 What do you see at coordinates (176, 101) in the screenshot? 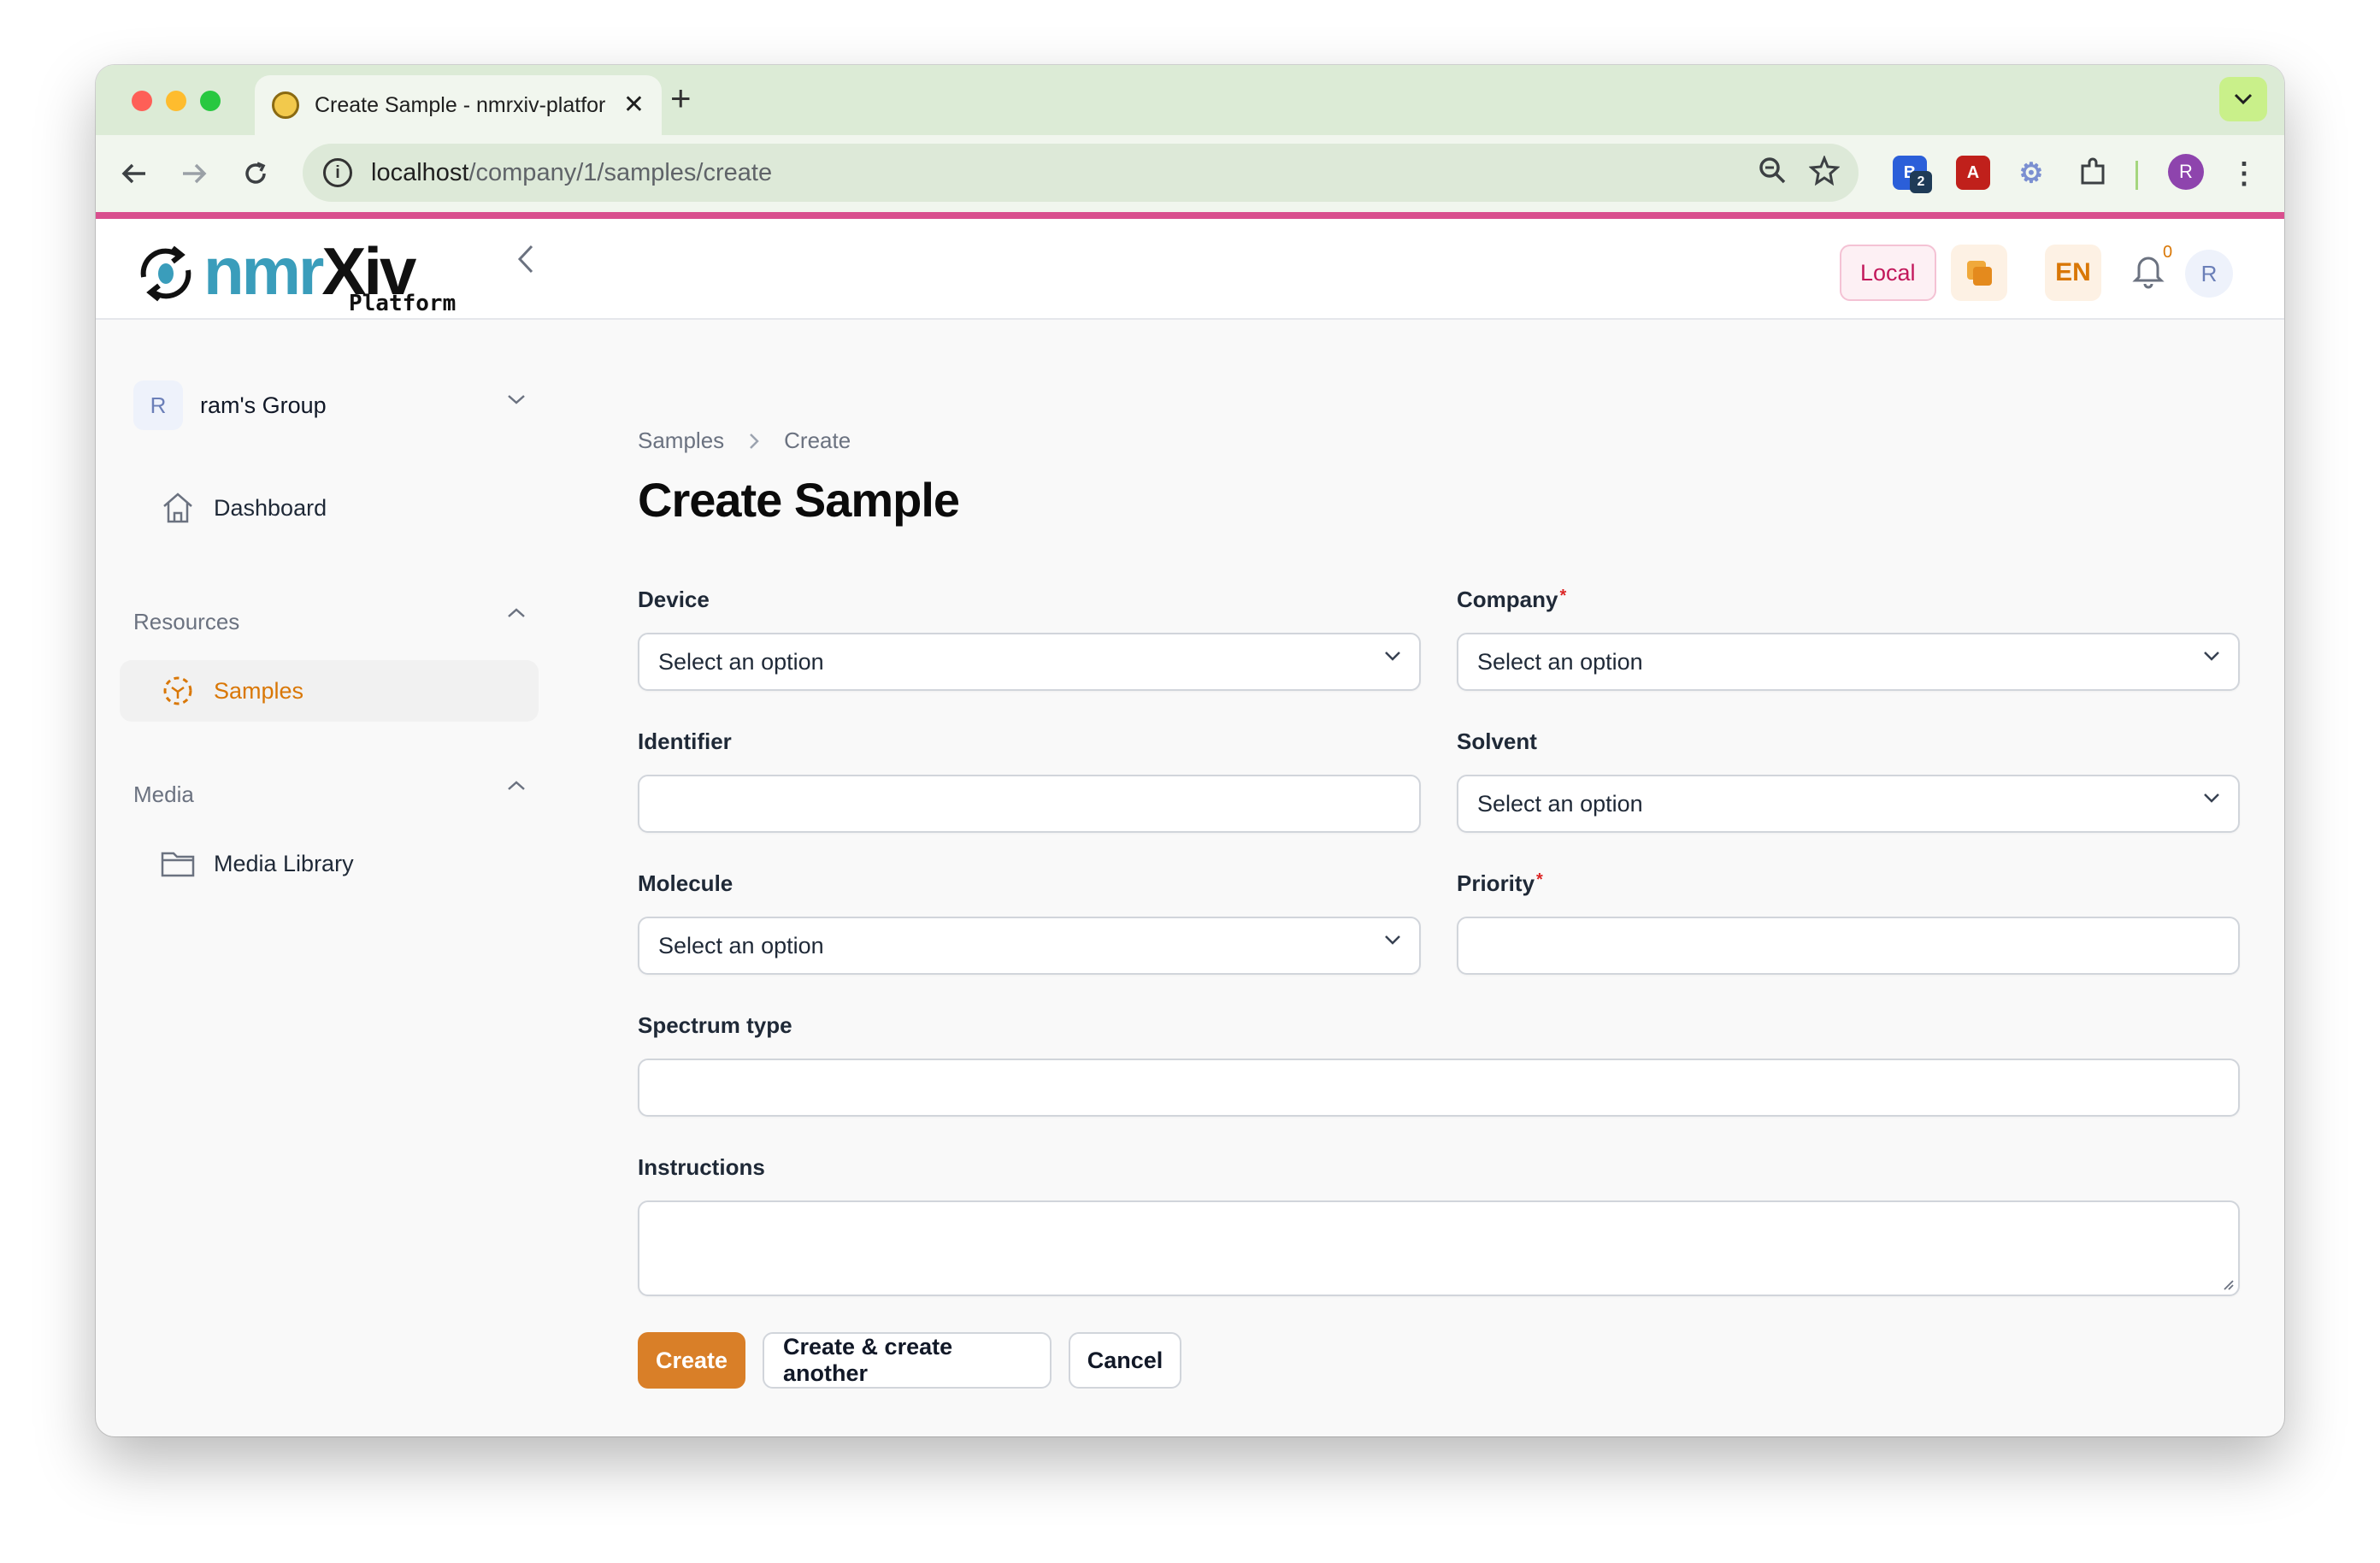
I see `minimize-window-button` at bounding box center [176, 101].